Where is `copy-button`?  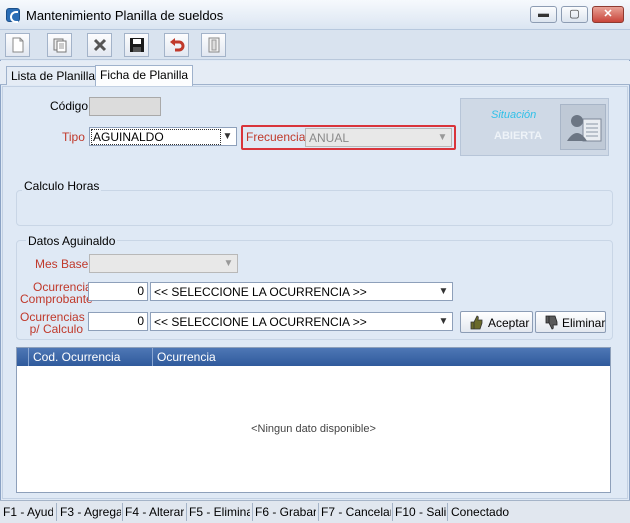
copy-button is located at coordinates (59, 45).